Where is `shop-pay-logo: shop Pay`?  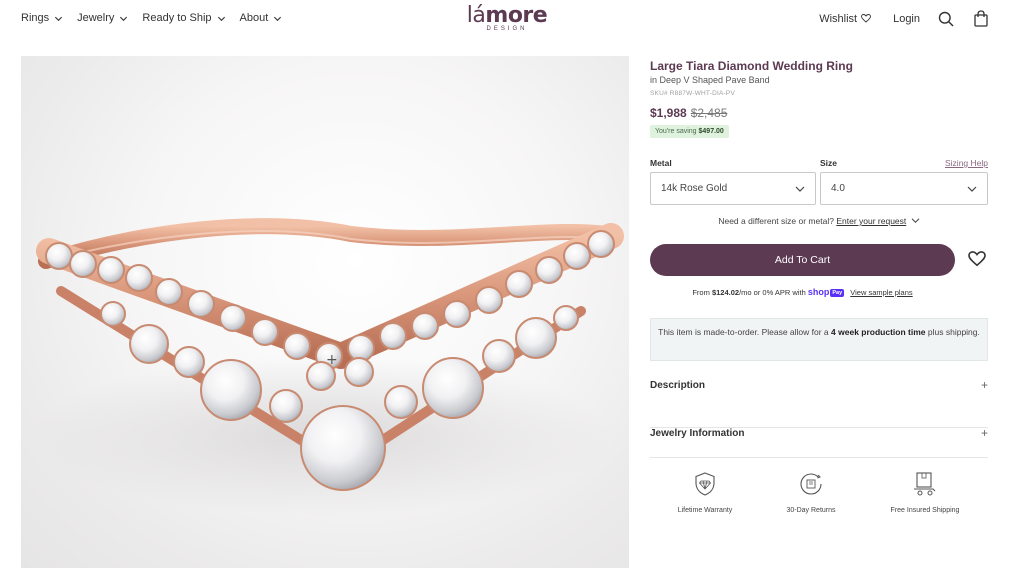
shop-pay-logo: shop Pay is located at coordinates (826, 292).